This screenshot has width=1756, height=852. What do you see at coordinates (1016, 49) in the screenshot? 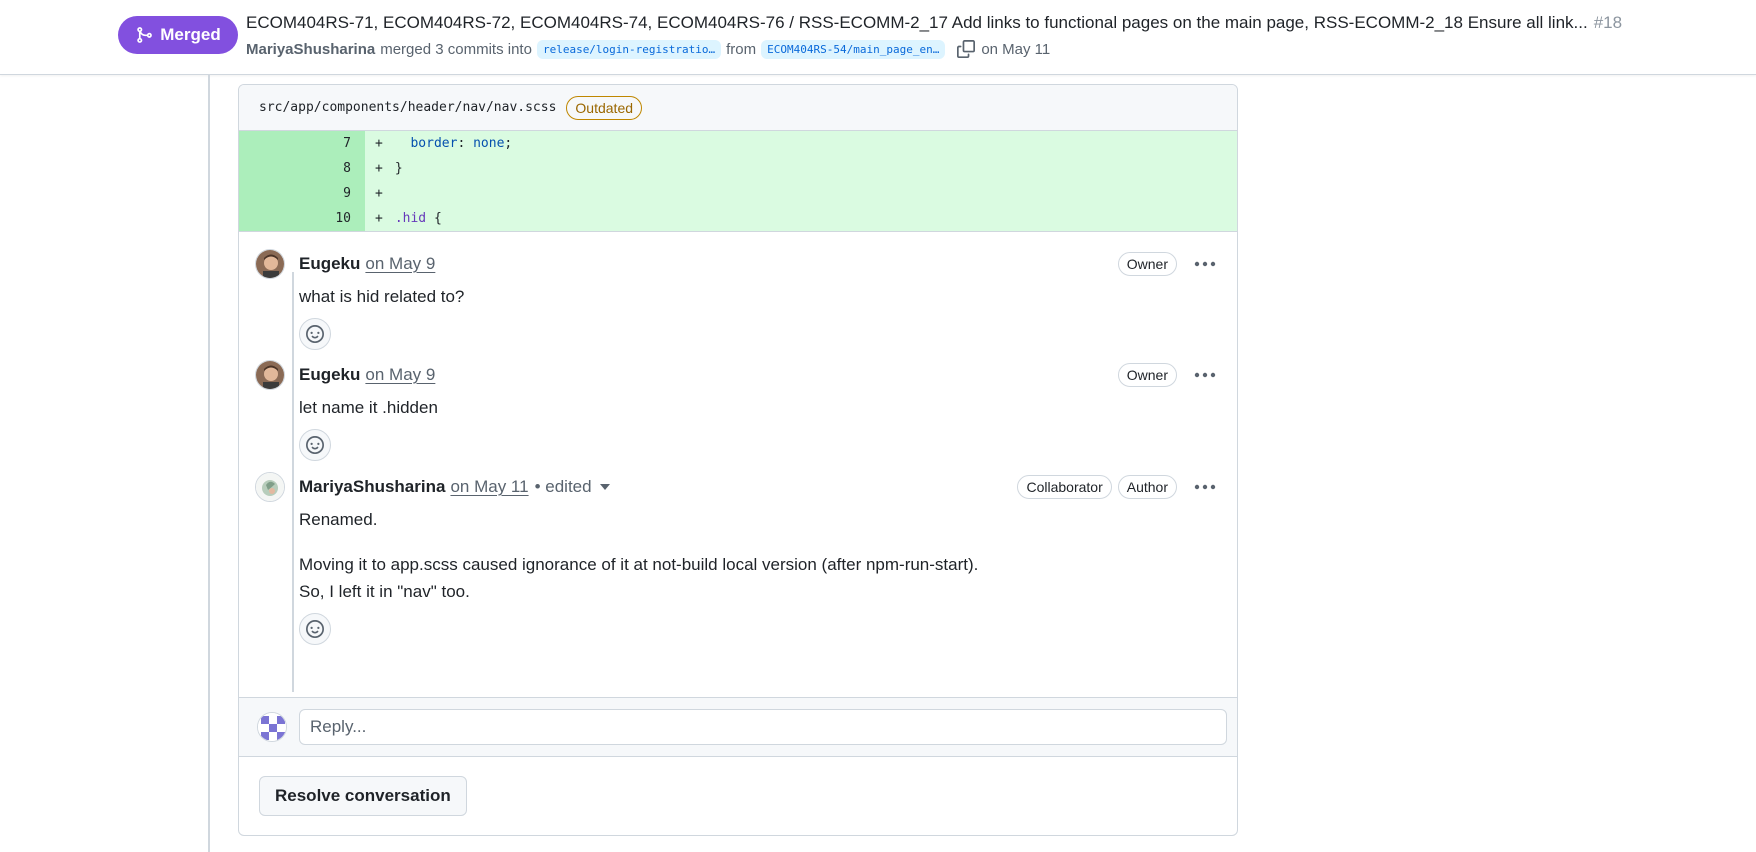
I see `merge-date: on May 11` at bounding box center [1016, 49].